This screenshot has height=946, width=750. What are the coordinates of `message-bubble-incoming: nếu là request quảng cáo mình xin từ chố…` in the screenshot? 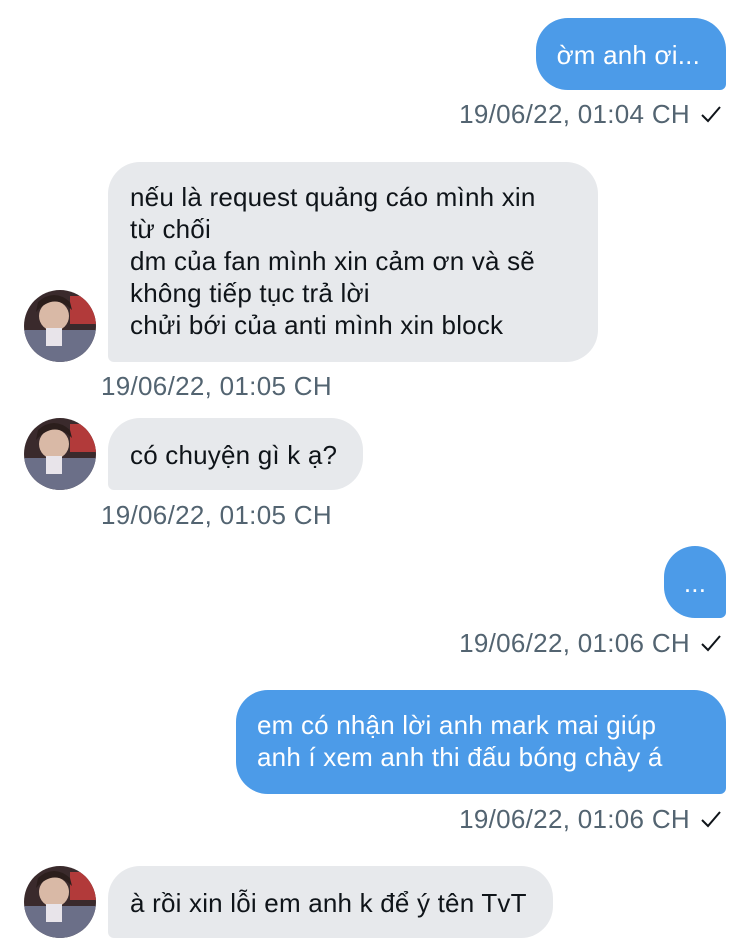 It's located at (353, 262).